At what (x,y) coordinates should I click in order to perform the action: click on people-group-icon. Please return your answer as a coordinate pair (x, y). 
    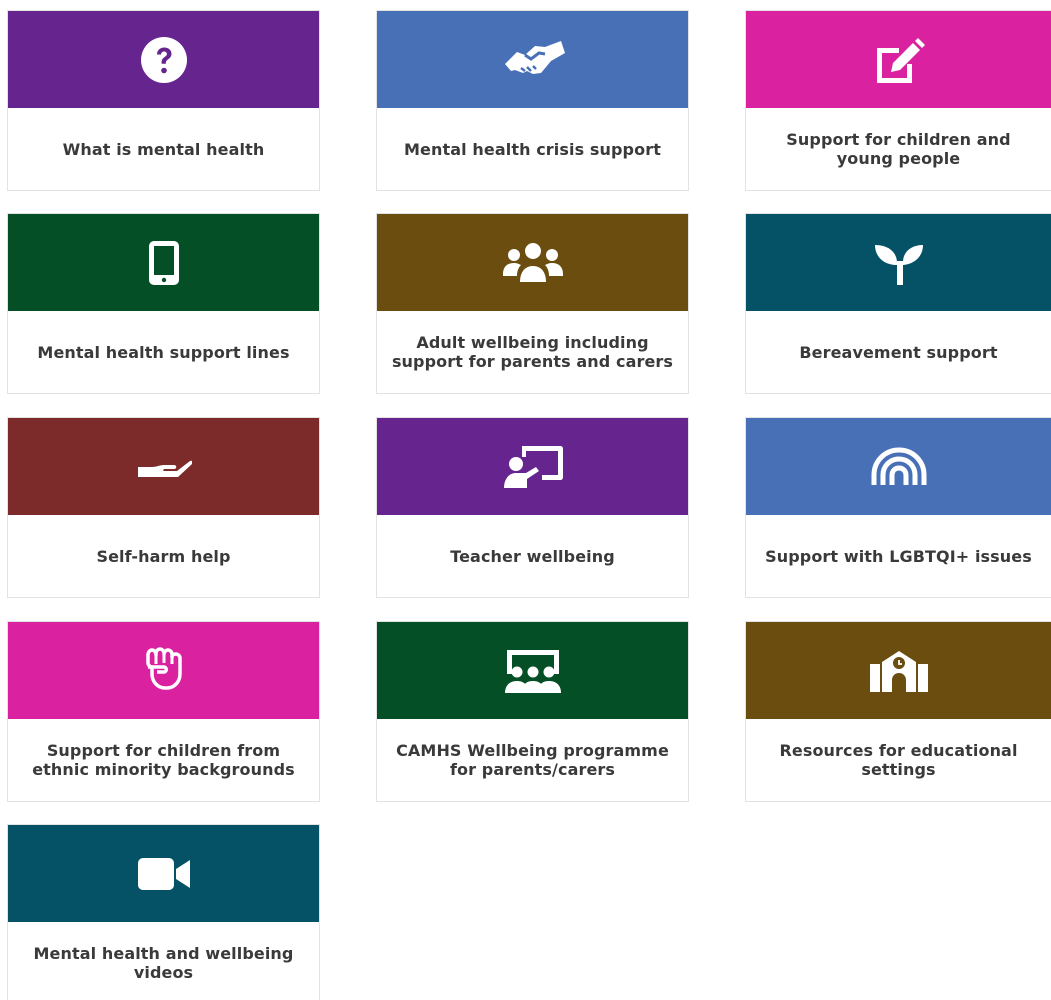
    Looking at the image, I should click on (533, 263).